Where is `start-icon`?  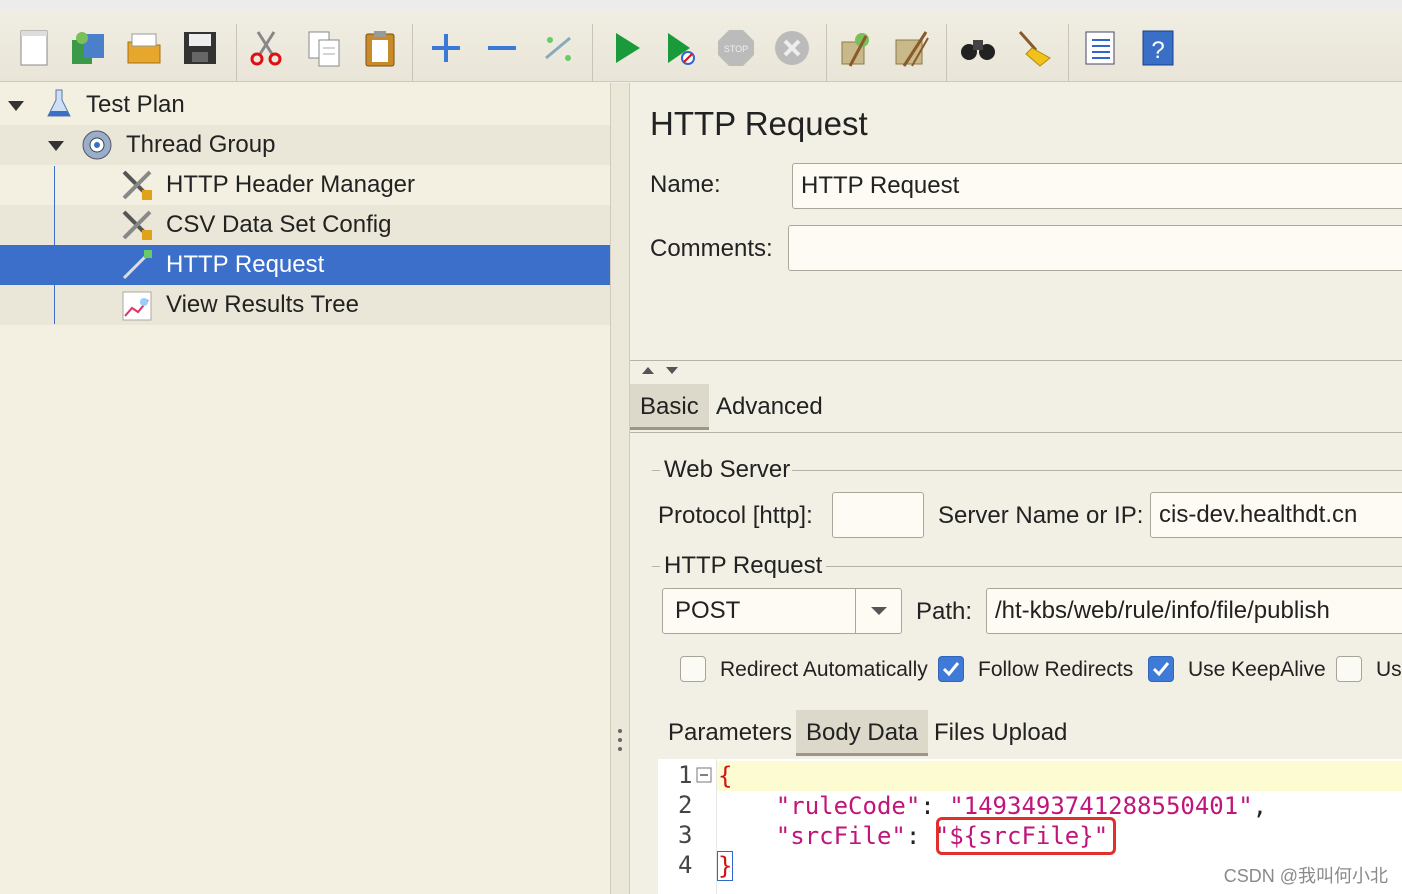 start-icon is located at coordinates (626, 48).